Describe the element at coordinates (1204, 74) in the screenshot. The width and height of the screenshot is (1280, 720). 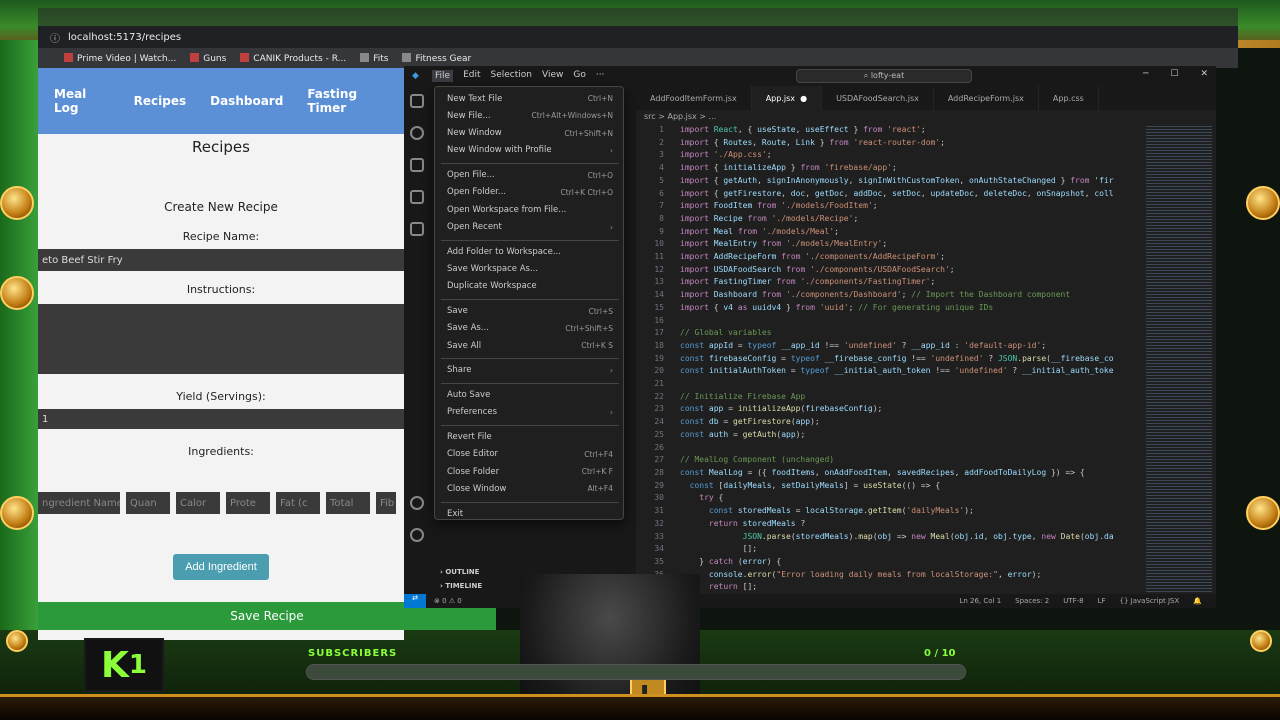
I see `close-icon: ✕` at that location.